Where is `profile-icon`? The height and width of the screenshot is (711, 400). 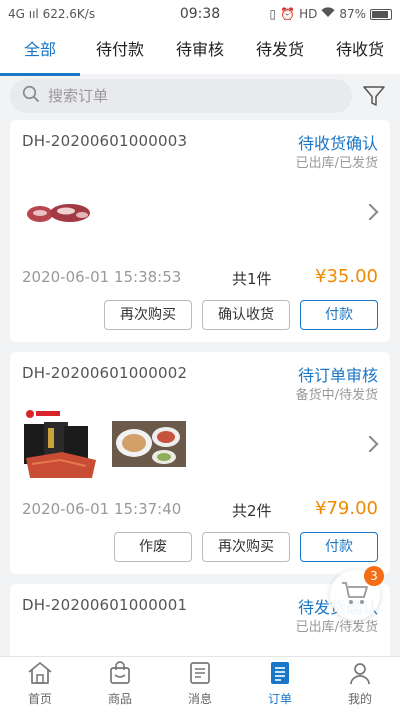
profile-icon is located at coordinates (360, 674).